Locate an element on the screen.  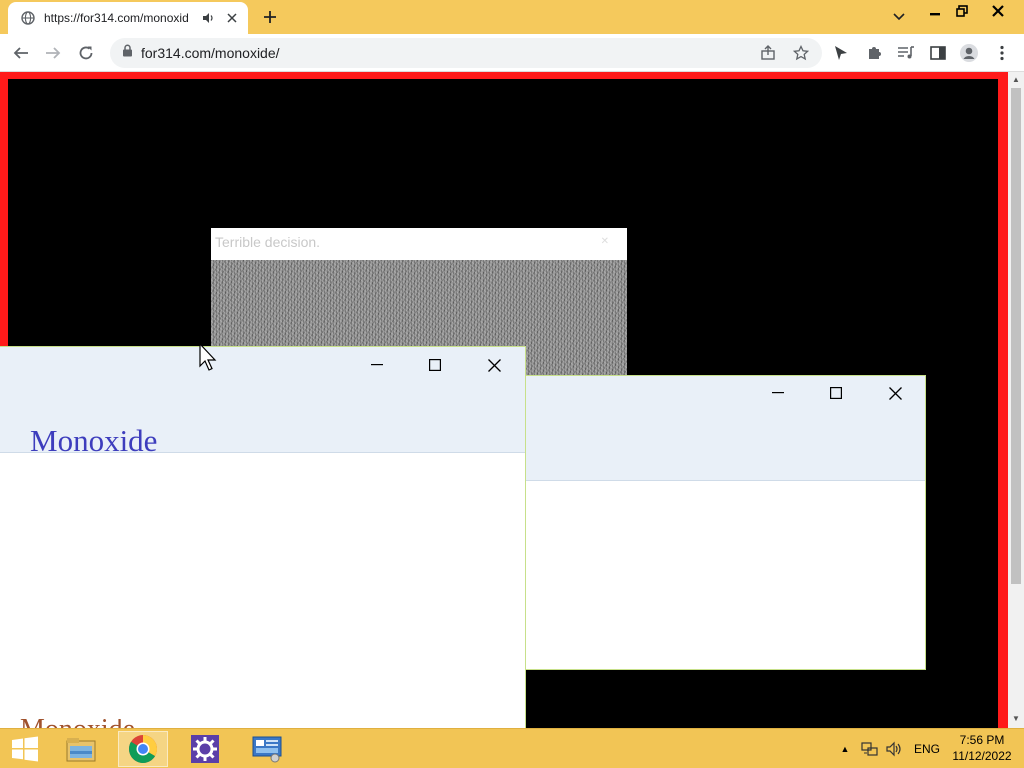
send-icon is located at coordinates (841, 53).